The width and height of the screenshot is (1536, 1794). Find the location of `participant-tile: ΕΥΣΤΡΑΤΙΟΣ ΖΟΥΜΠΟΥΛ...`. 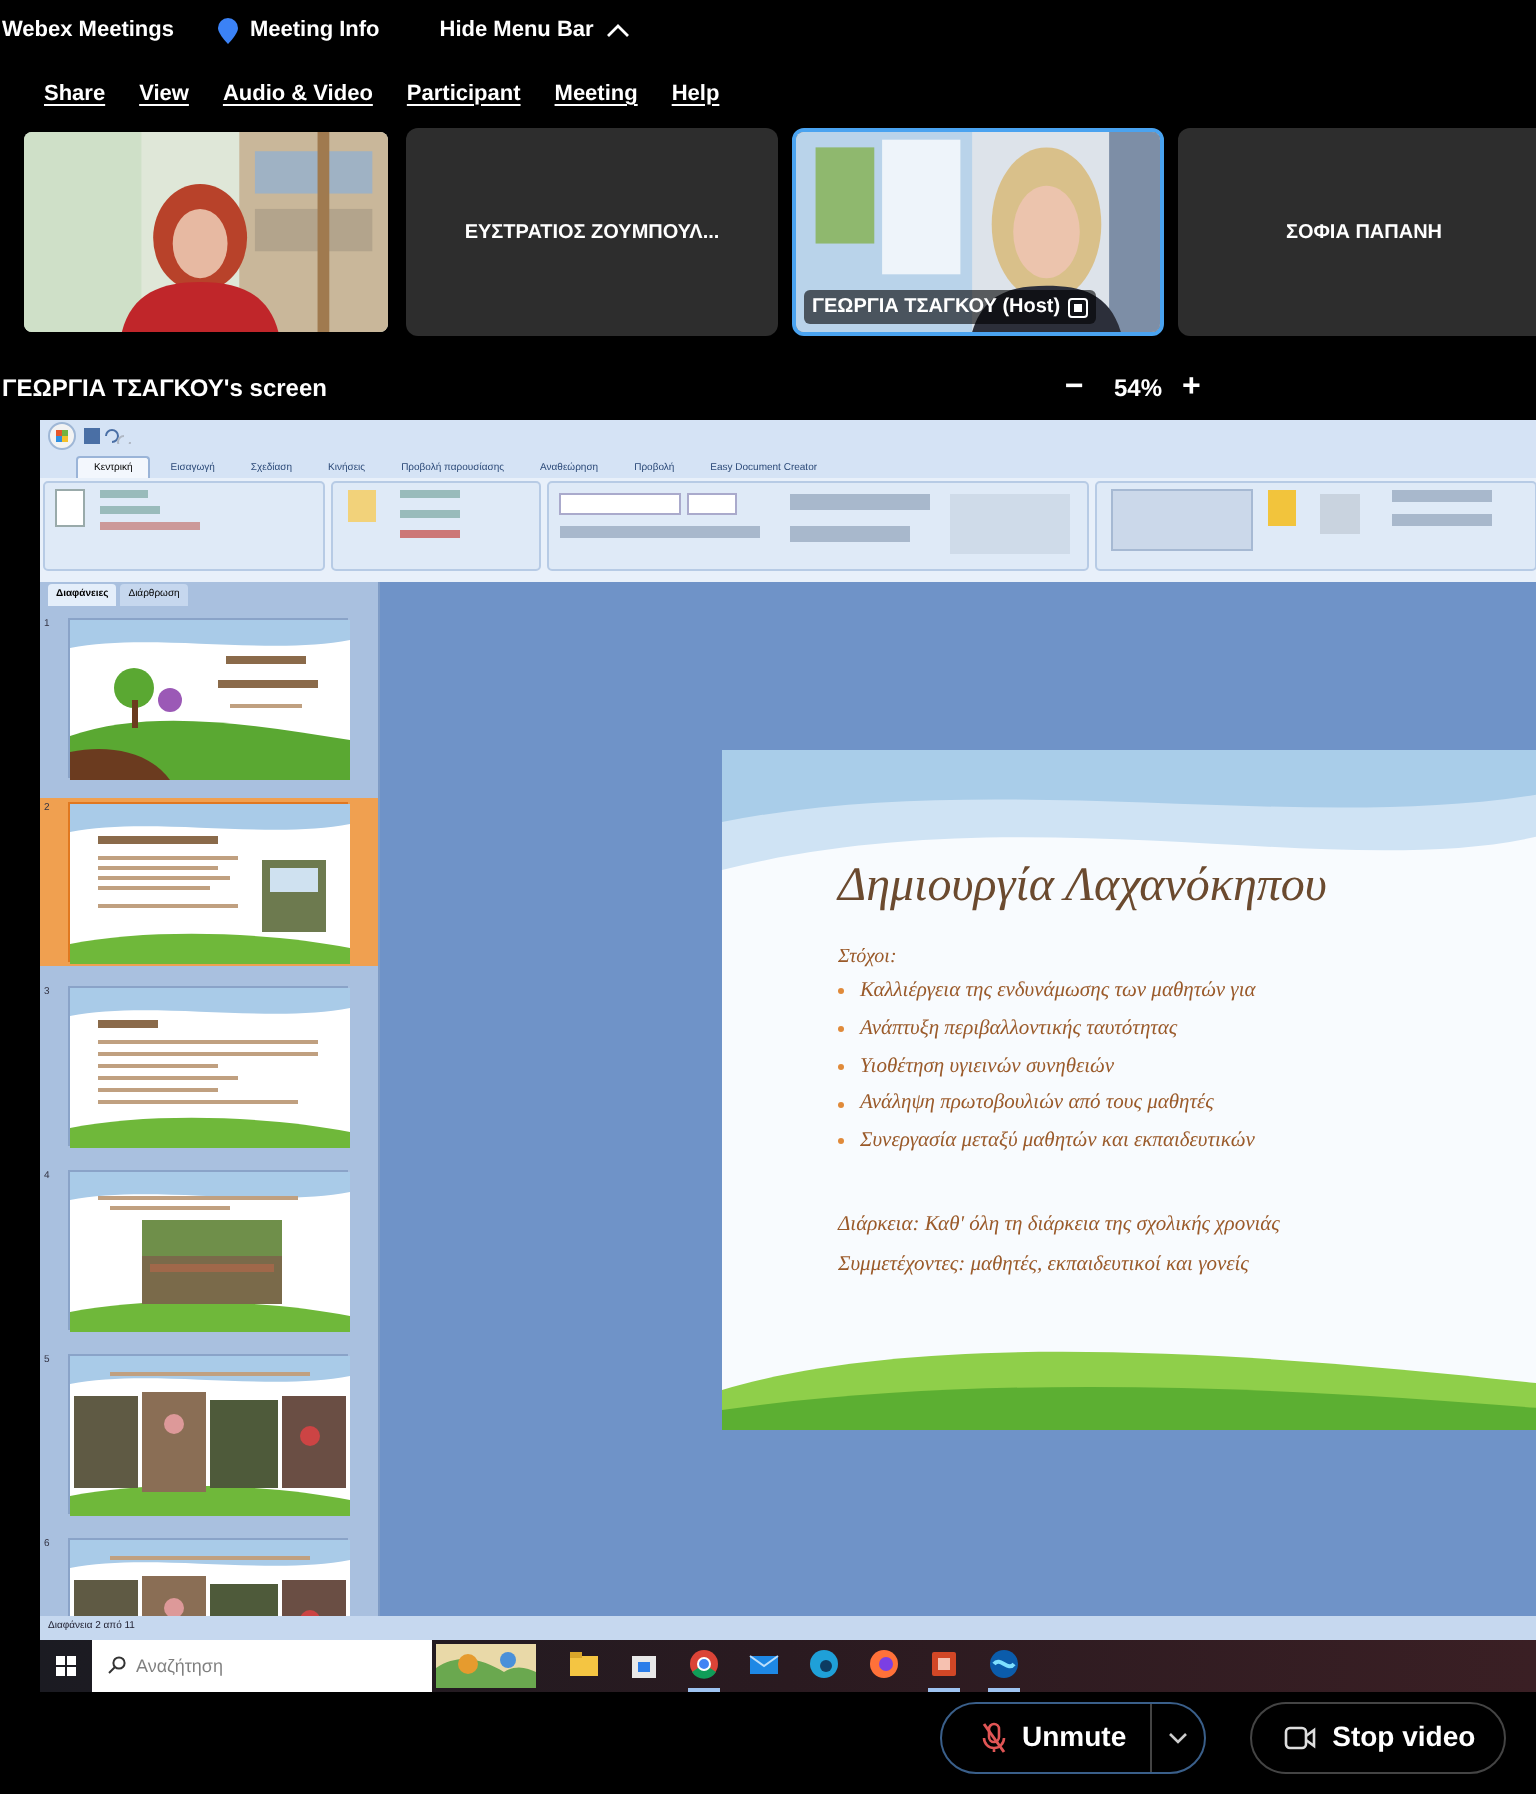

participant-tile: ΕΥΣΤΡΑΤΙΟΣ ΖΟΥΜΠΟΥΛ... is located at coordinates (592, 232).